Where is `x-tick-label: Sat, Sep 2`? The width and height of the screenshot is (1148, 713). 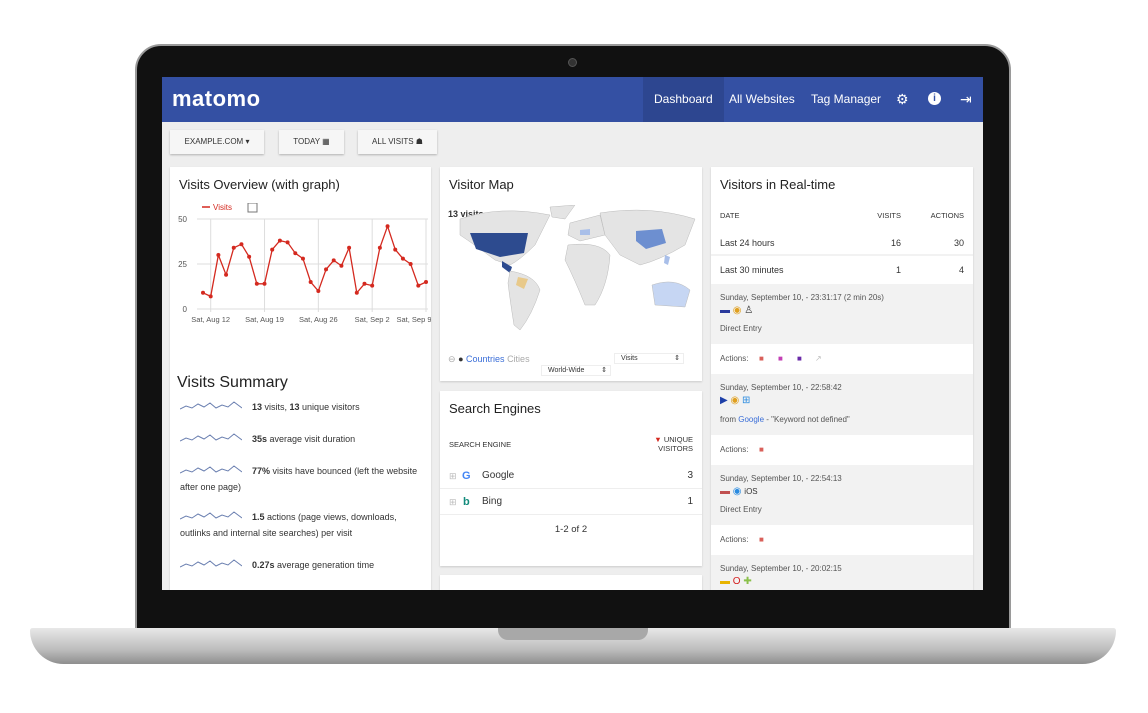
x-tick-label: Sat, Sep 2 is located at coordinates (372, 319).